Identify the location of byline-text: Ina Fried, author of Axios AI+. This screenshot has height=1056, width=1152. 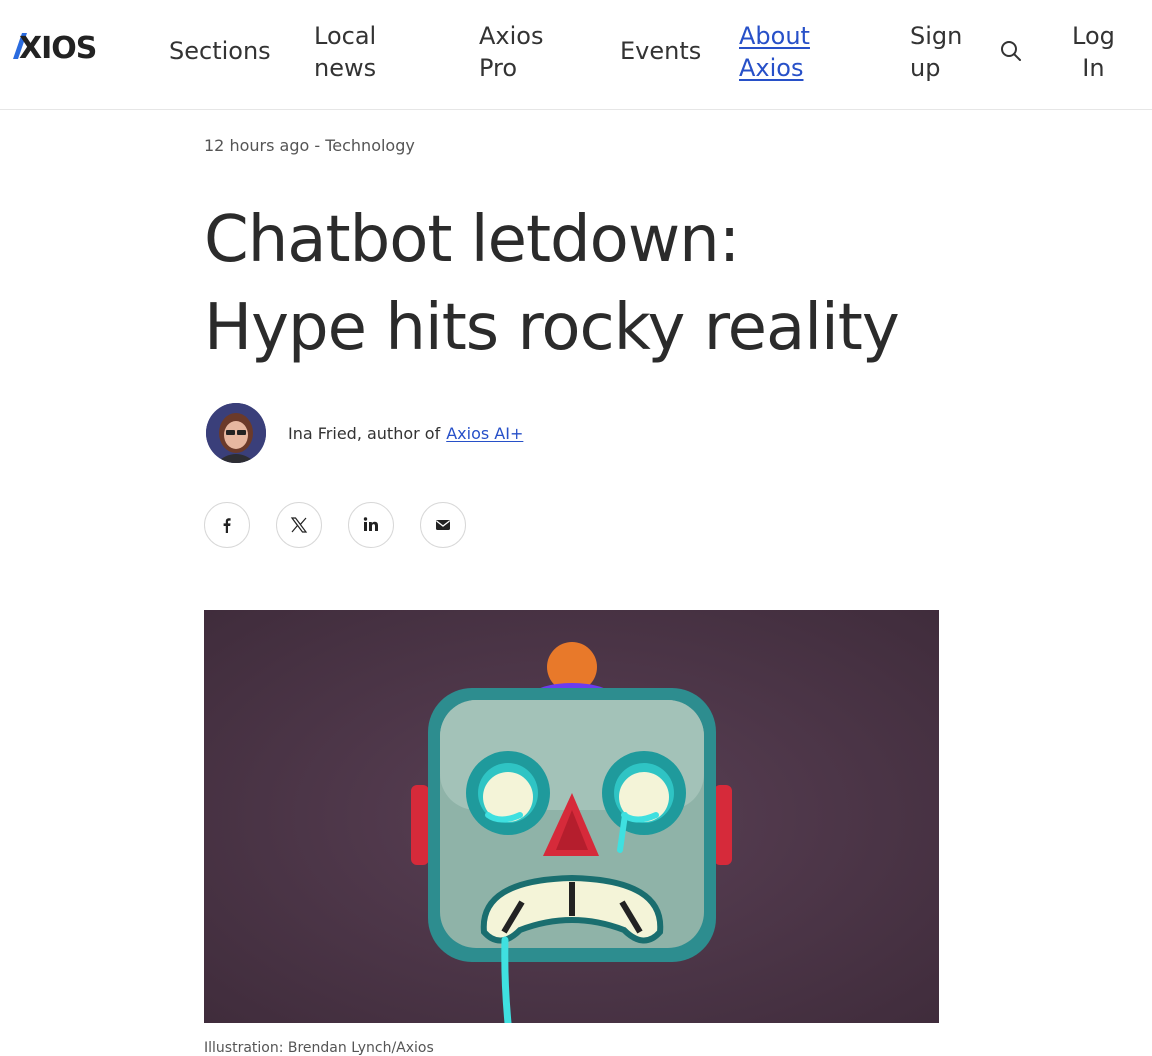
(405, 433).